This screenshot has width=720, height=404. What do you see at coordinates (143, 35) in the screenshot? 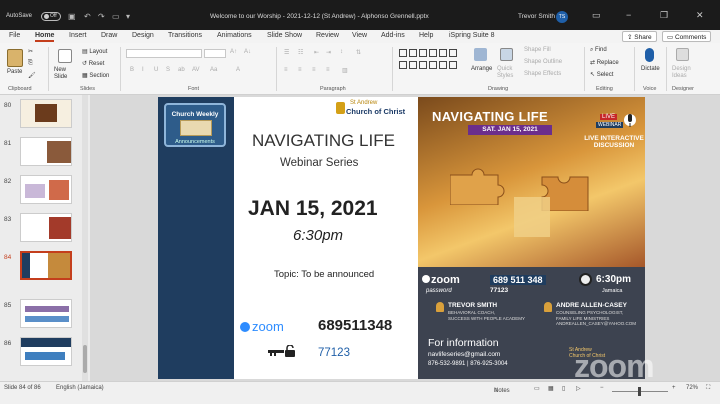
I see `tab-design: Design` at bounding box center [143, 35].